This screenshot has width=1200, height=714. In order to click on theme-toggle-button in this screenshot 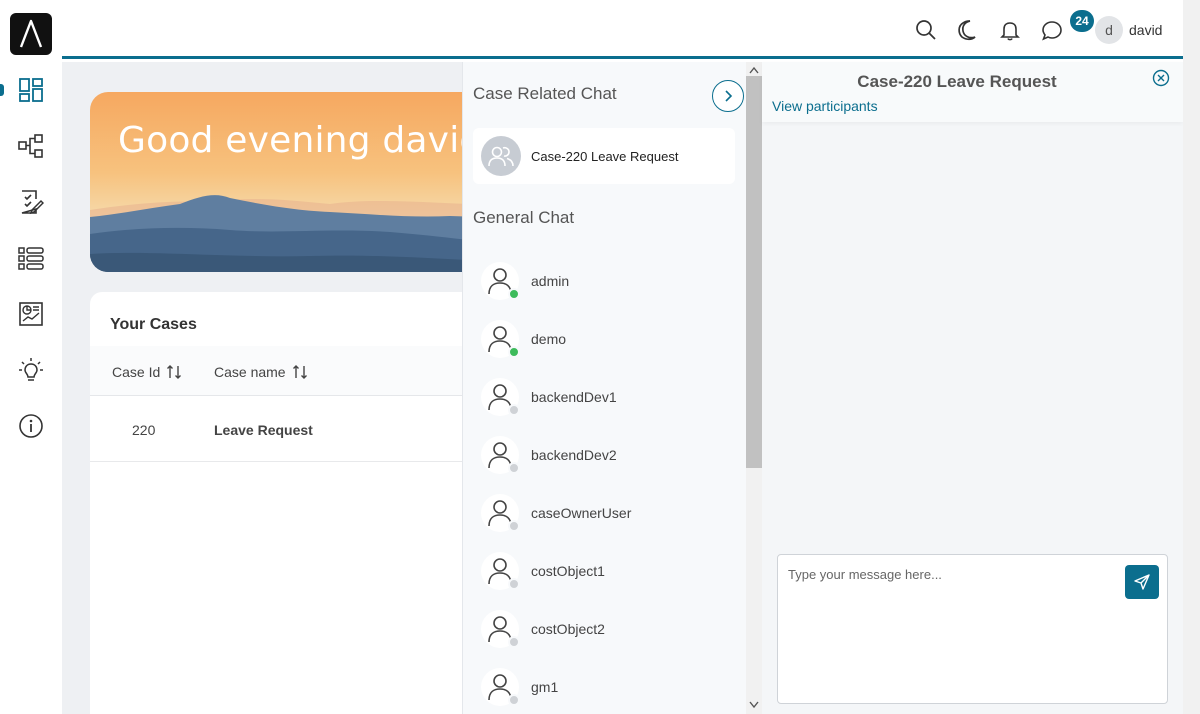, I will do `click(968, 30)`.